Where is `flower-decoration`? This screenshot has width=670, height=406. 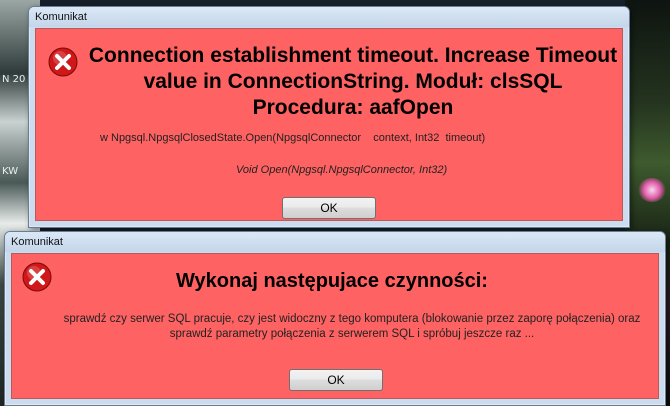 flower-decoration is located at coordinates (652, 190).